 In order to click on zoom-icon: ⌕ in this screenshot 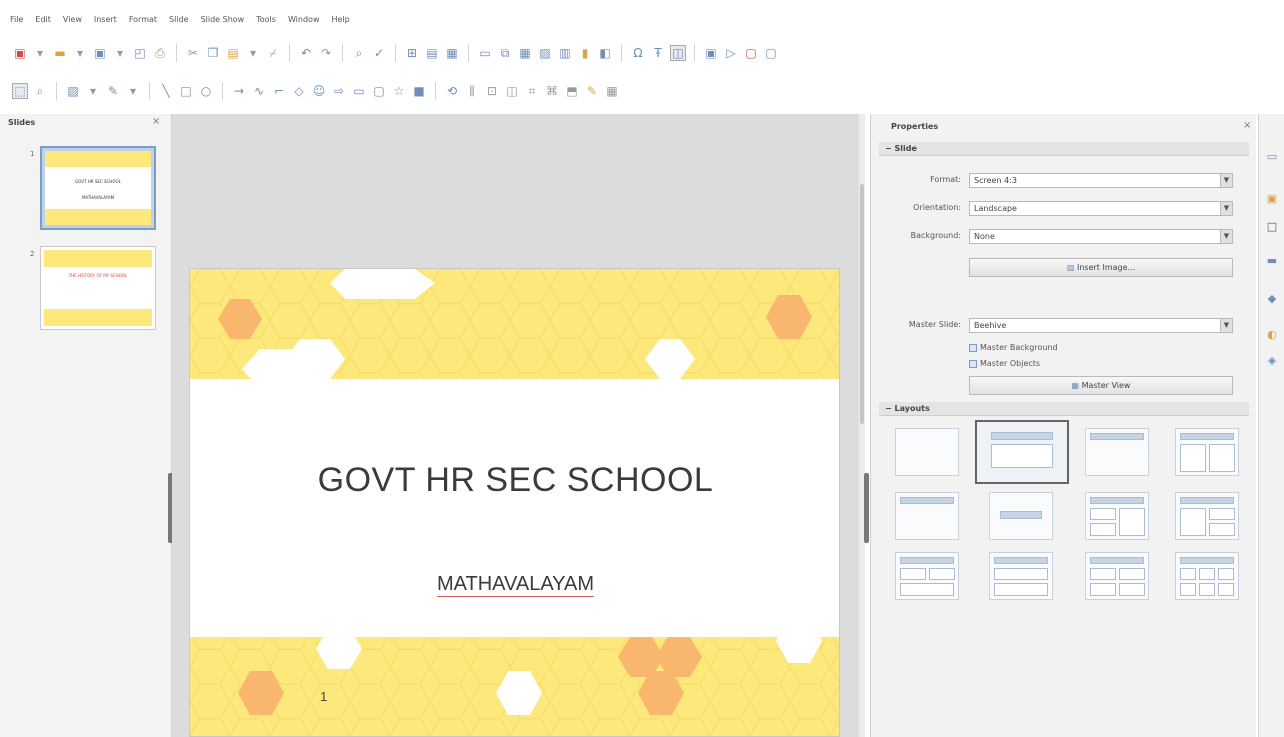, I will do `click(40, 91)`.